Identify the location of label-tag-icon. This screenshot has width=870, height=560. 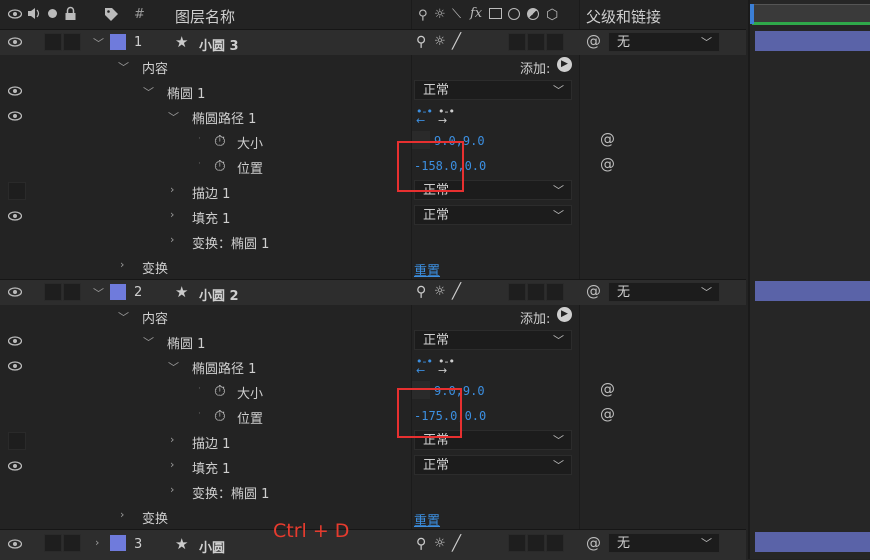
(111, 16).